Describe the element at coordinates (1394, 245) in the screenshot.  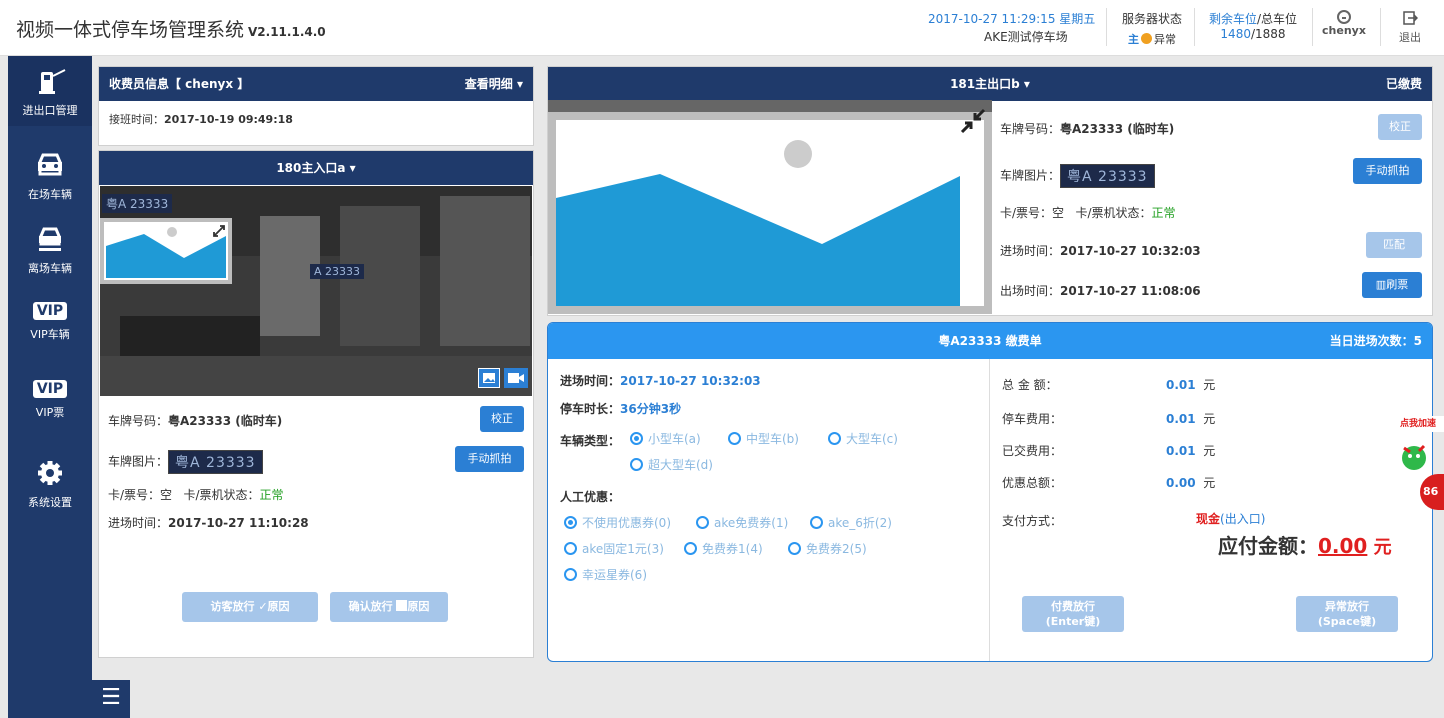
I see `match-button: 匹配` at that location.